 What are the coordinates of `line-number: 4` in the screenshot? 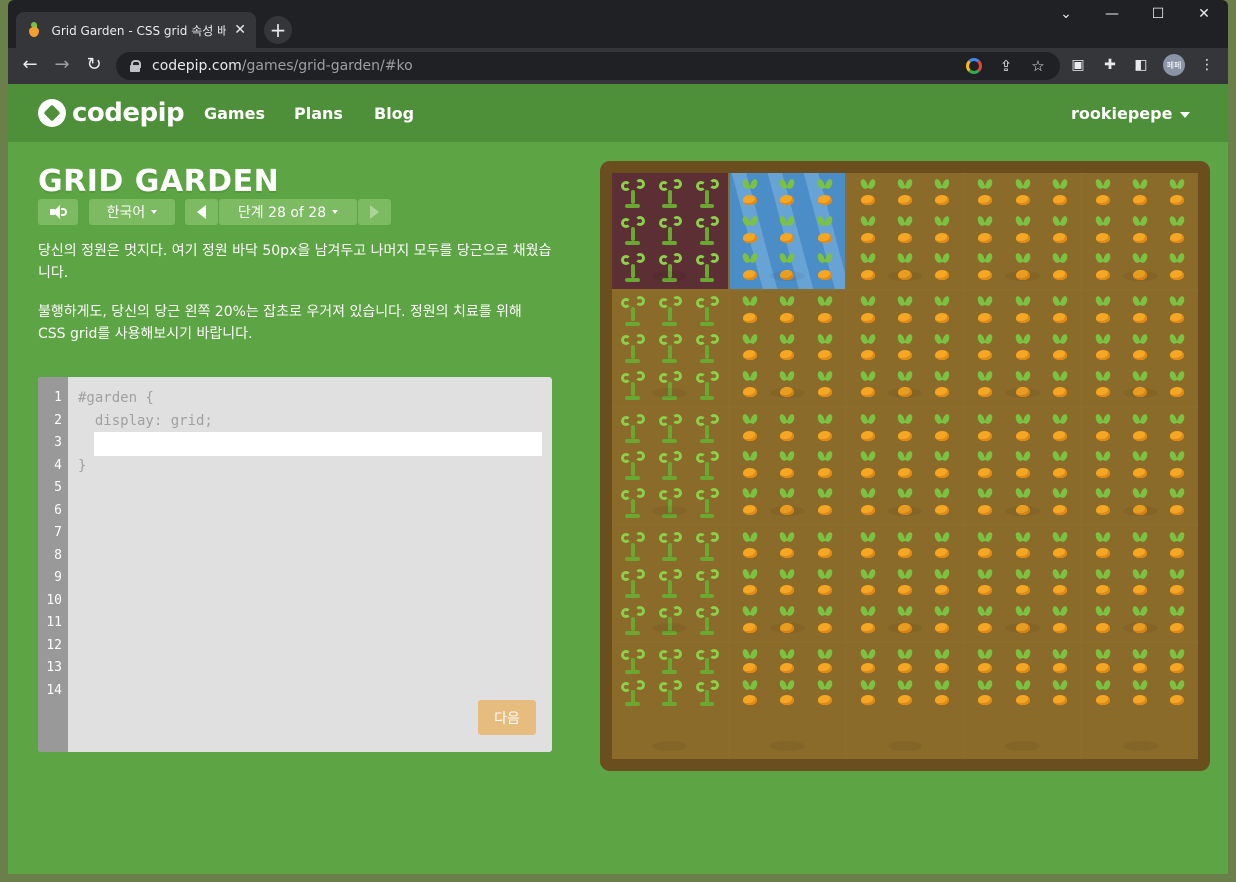 It's located at (58, 465).